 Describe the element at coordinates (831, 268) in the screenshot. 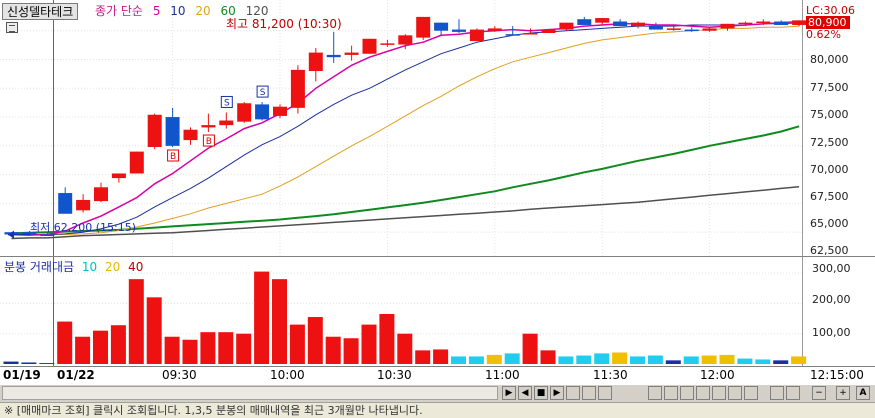

I see `volume-tick-label: 300,00` at that location.